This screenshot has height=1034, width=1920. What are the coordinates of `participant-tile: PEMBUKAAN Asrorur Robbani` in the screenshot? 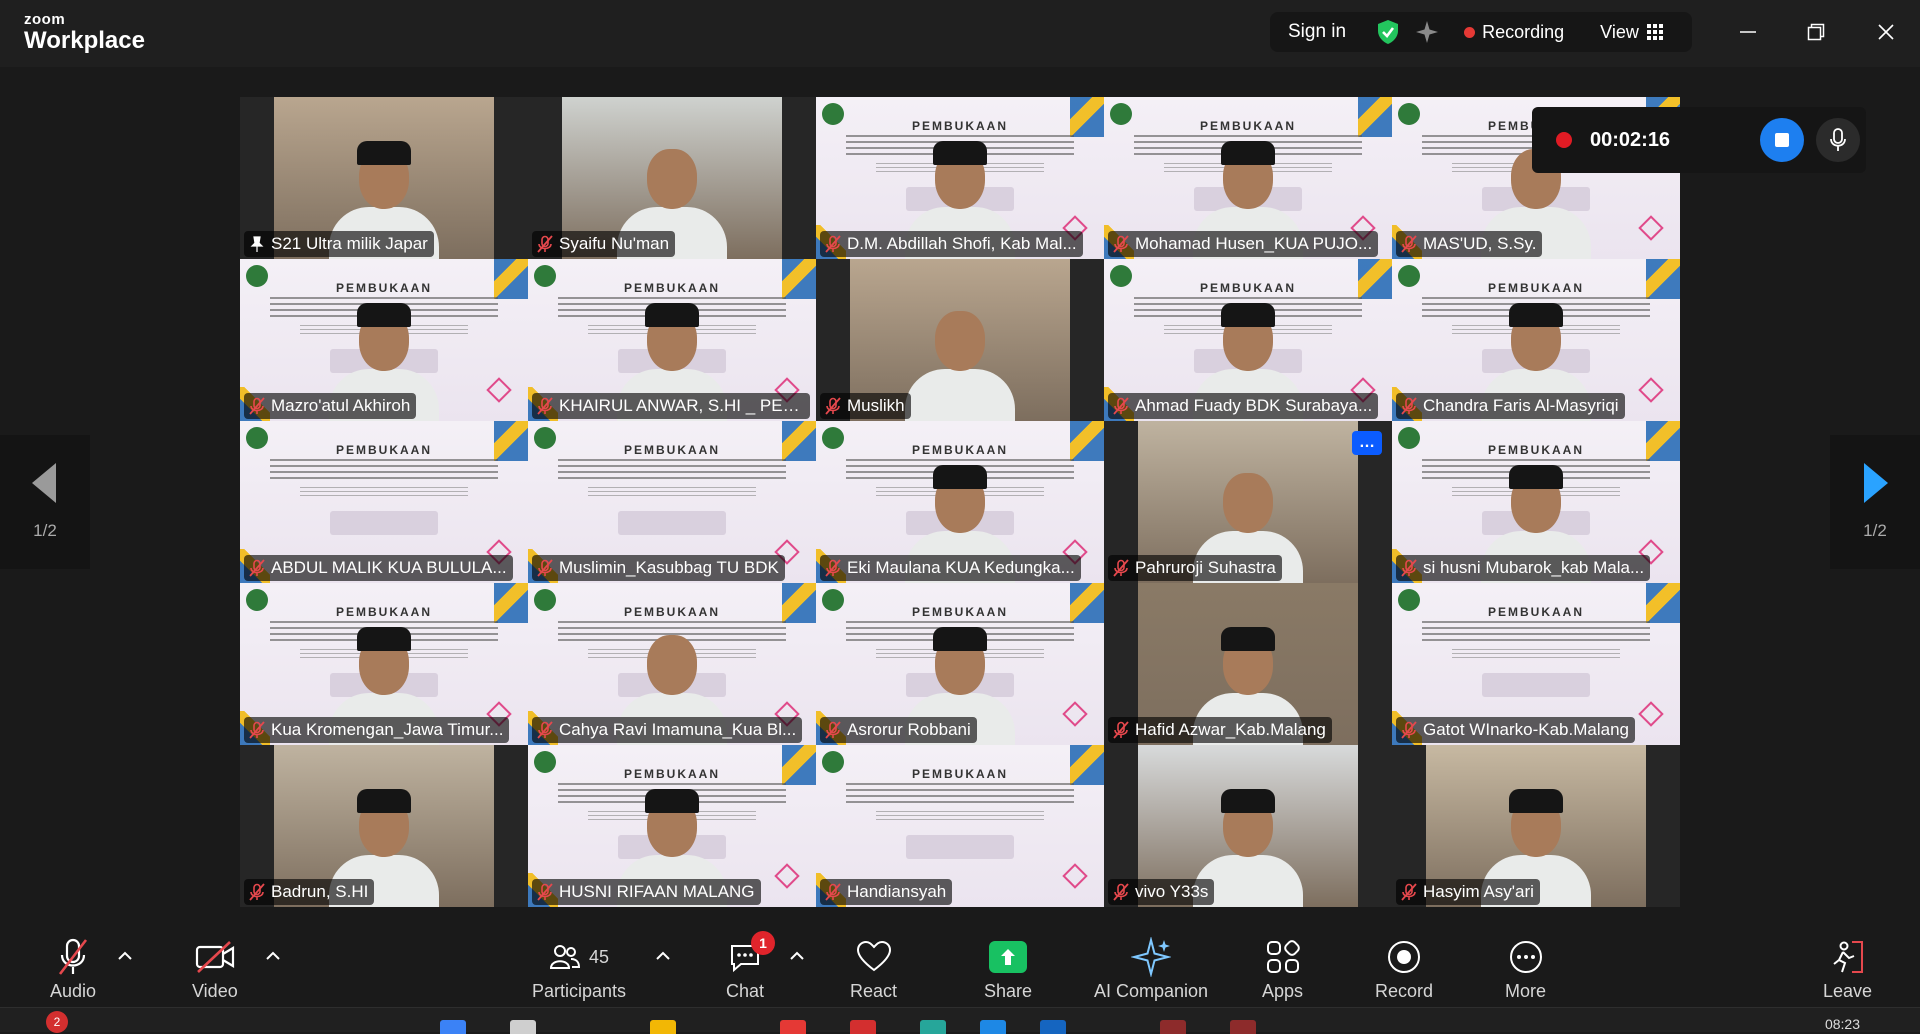 It's located at (960, 664).